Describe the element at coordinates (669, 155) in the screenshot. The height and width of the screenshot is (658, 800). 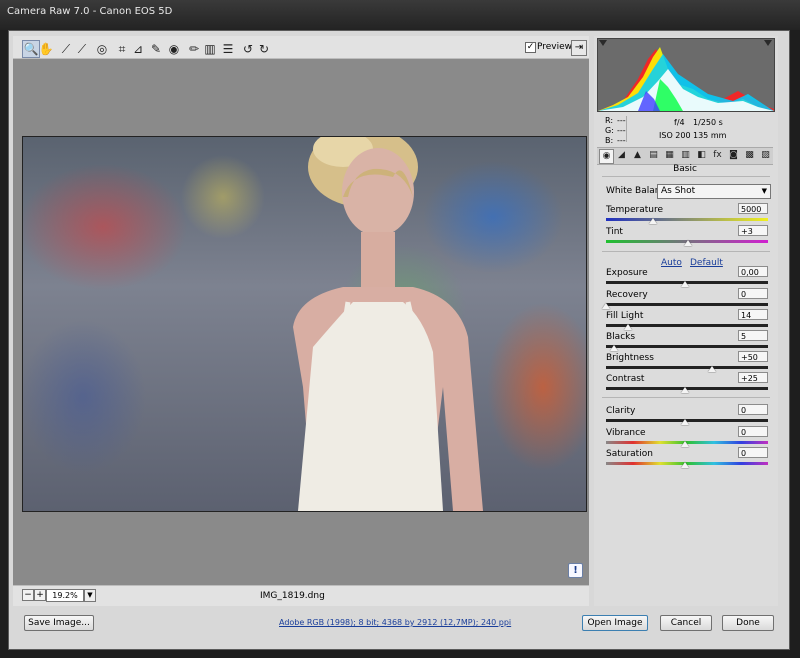
I see `panel-tab-4: ▦` at that location.